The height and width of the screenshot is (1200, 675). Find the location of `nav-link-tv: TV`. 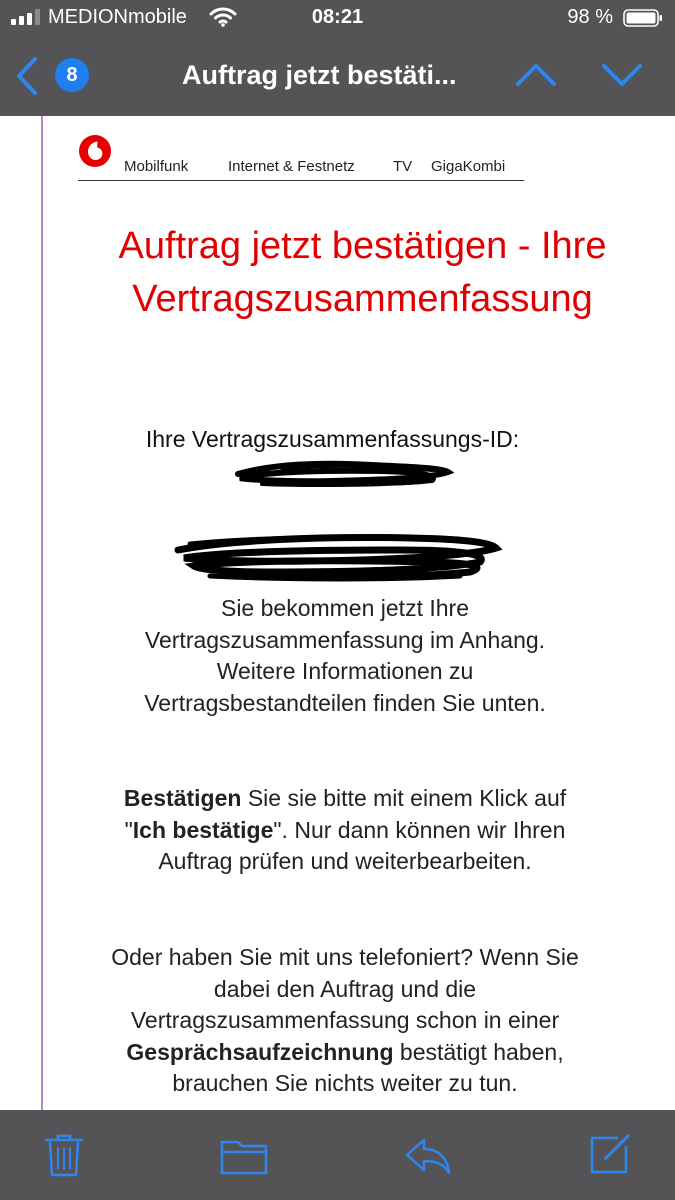

nav-link-tv: TV is located at coordinates (402, 166).